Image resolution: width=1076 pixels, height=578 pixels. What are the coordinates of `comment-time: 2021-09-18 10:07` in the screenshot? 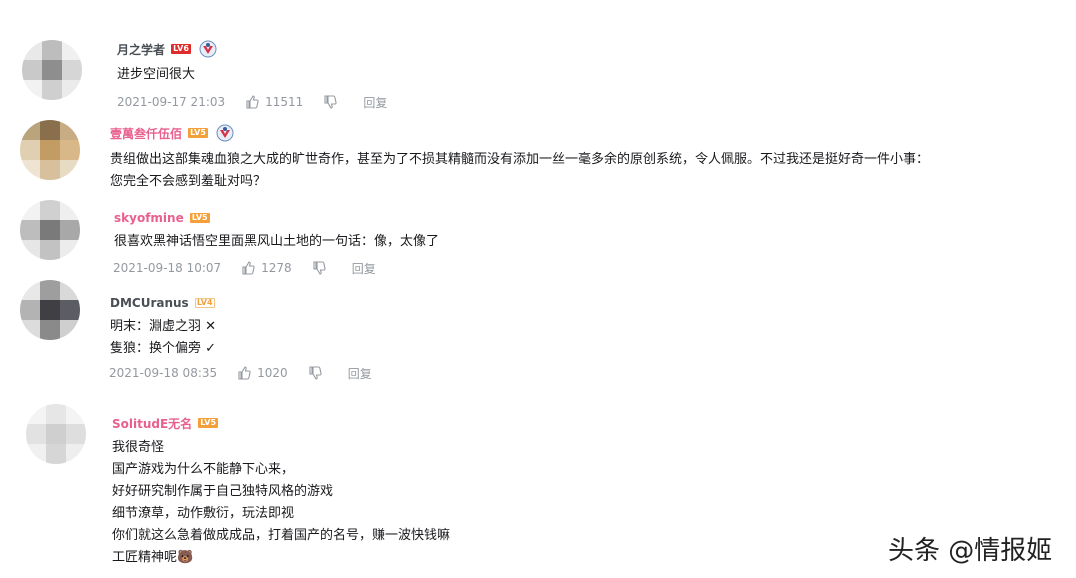 It's located at (167, 268).